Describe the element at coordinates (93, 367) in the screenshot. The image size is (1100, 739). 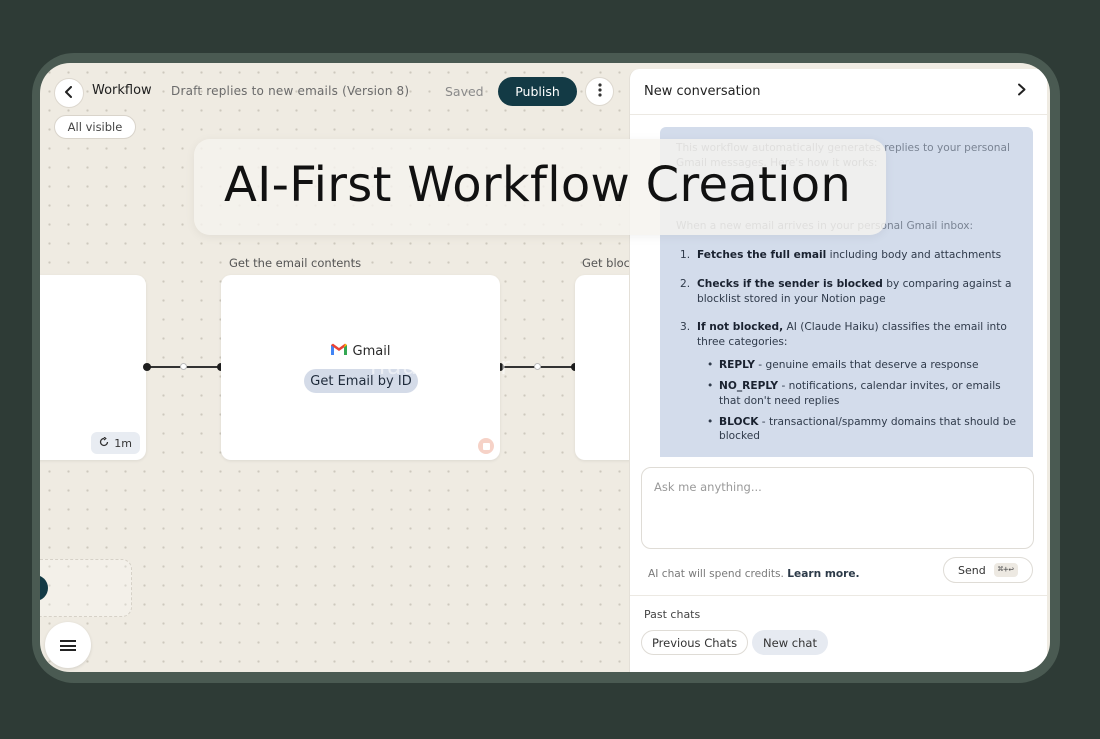
I see `workflow-node-trigger: 1m` at that location.